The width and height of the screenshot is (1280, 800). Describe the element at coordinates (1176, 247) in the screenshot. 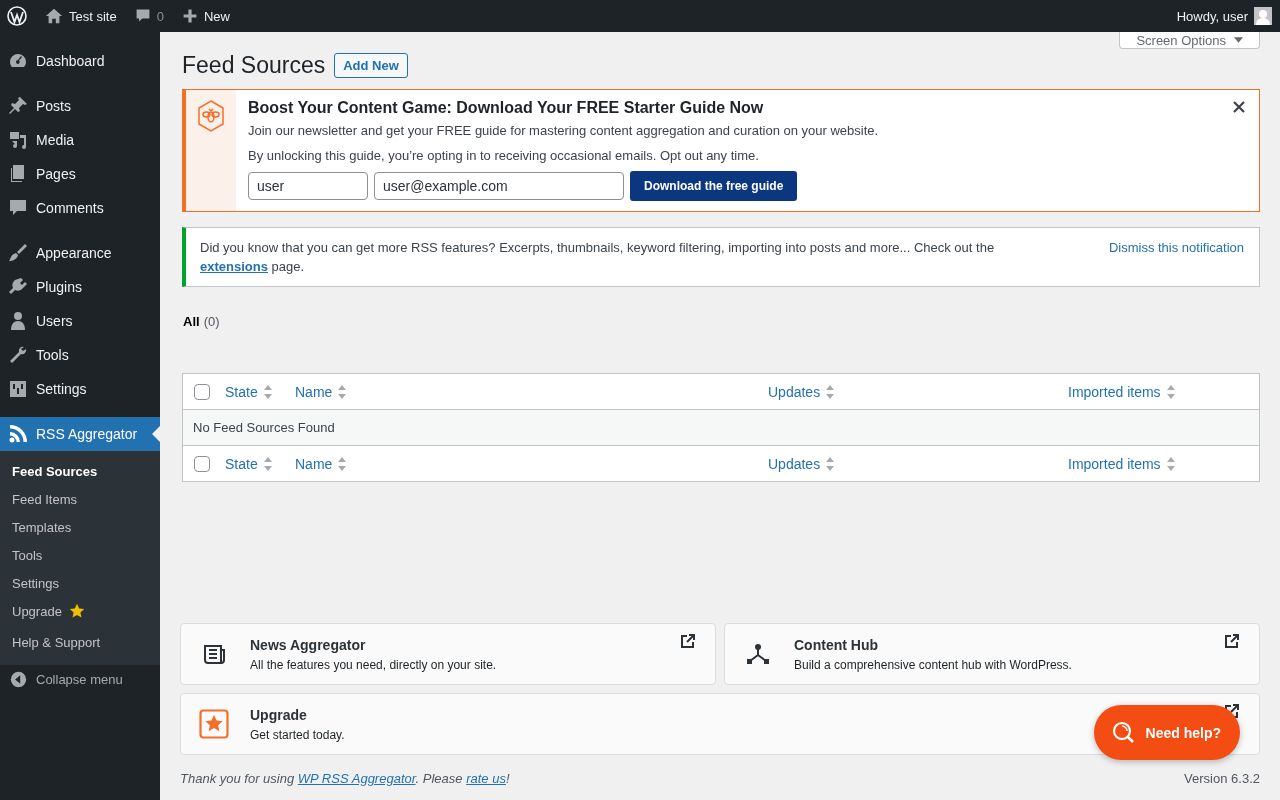

I see `dismiss-notification-link: Dismiss this notification` at that location.